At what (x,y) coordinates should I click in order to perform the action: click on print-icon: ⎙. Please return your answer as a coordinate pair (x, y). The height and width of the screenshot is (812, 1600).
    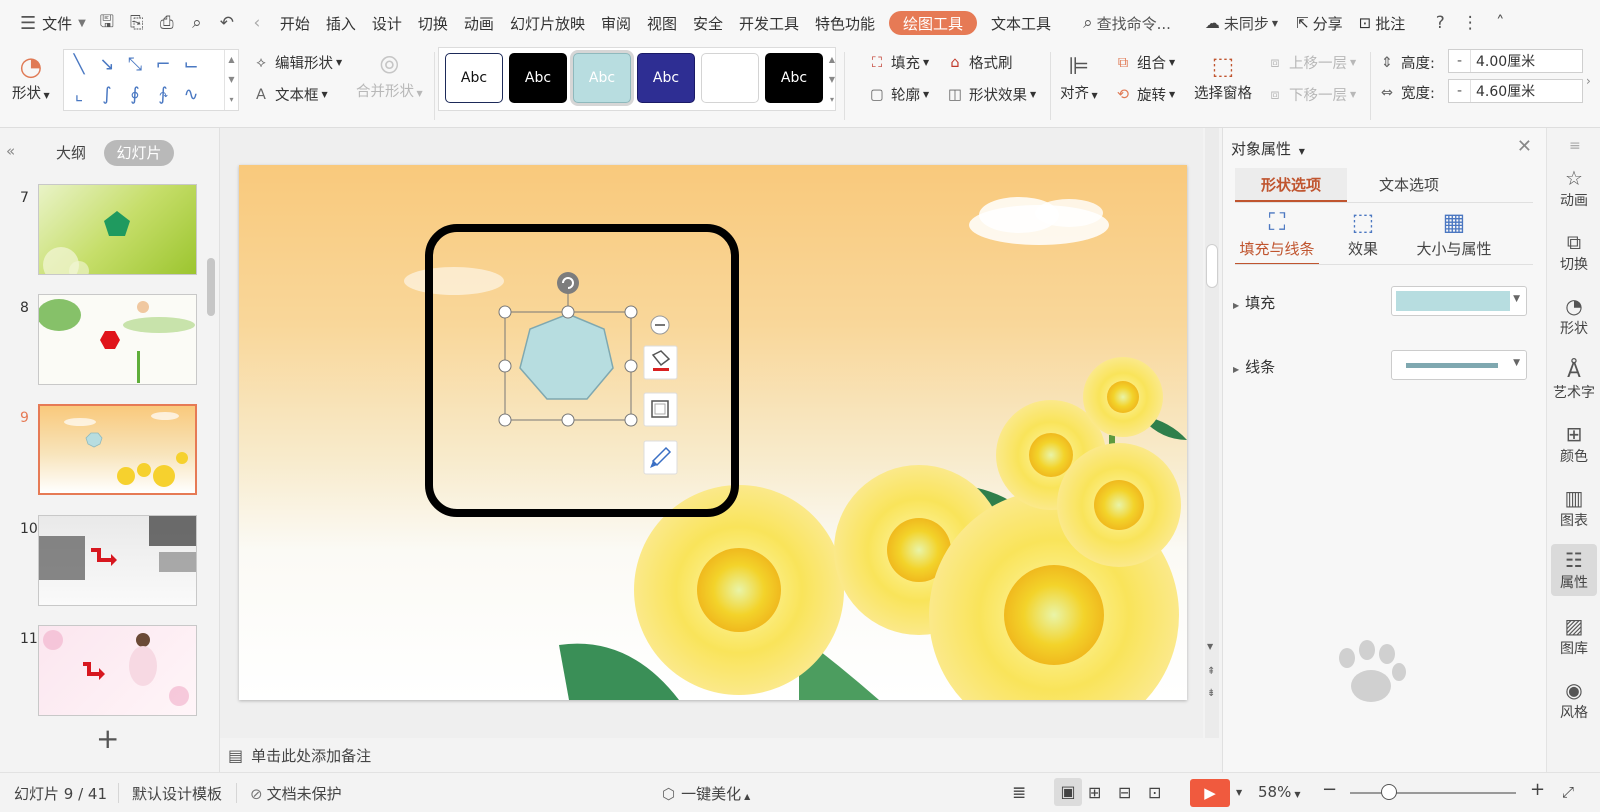
    Looking at the image, I should click on (167, 23).